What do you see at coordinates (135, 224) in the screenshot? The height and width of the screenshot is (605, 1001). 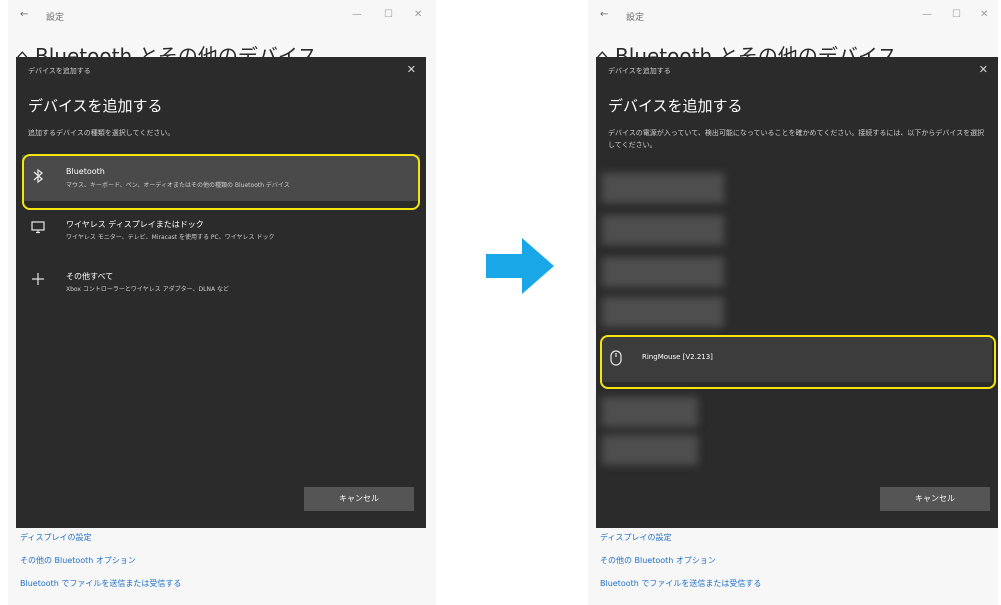 I see `option-title: ワイヤレス ディスプレイまたはドック` at bounding box center [135, 224].